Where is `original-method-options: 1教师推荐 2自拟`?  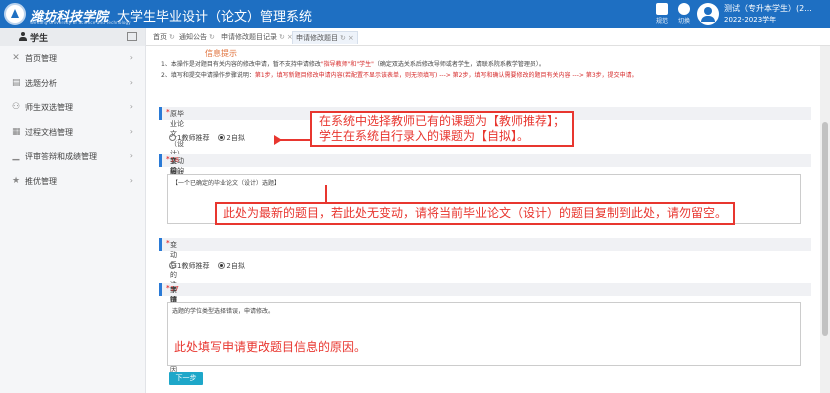 original-method-options: 1教师推荐 2自拟 is located at coordinates (207, 138).